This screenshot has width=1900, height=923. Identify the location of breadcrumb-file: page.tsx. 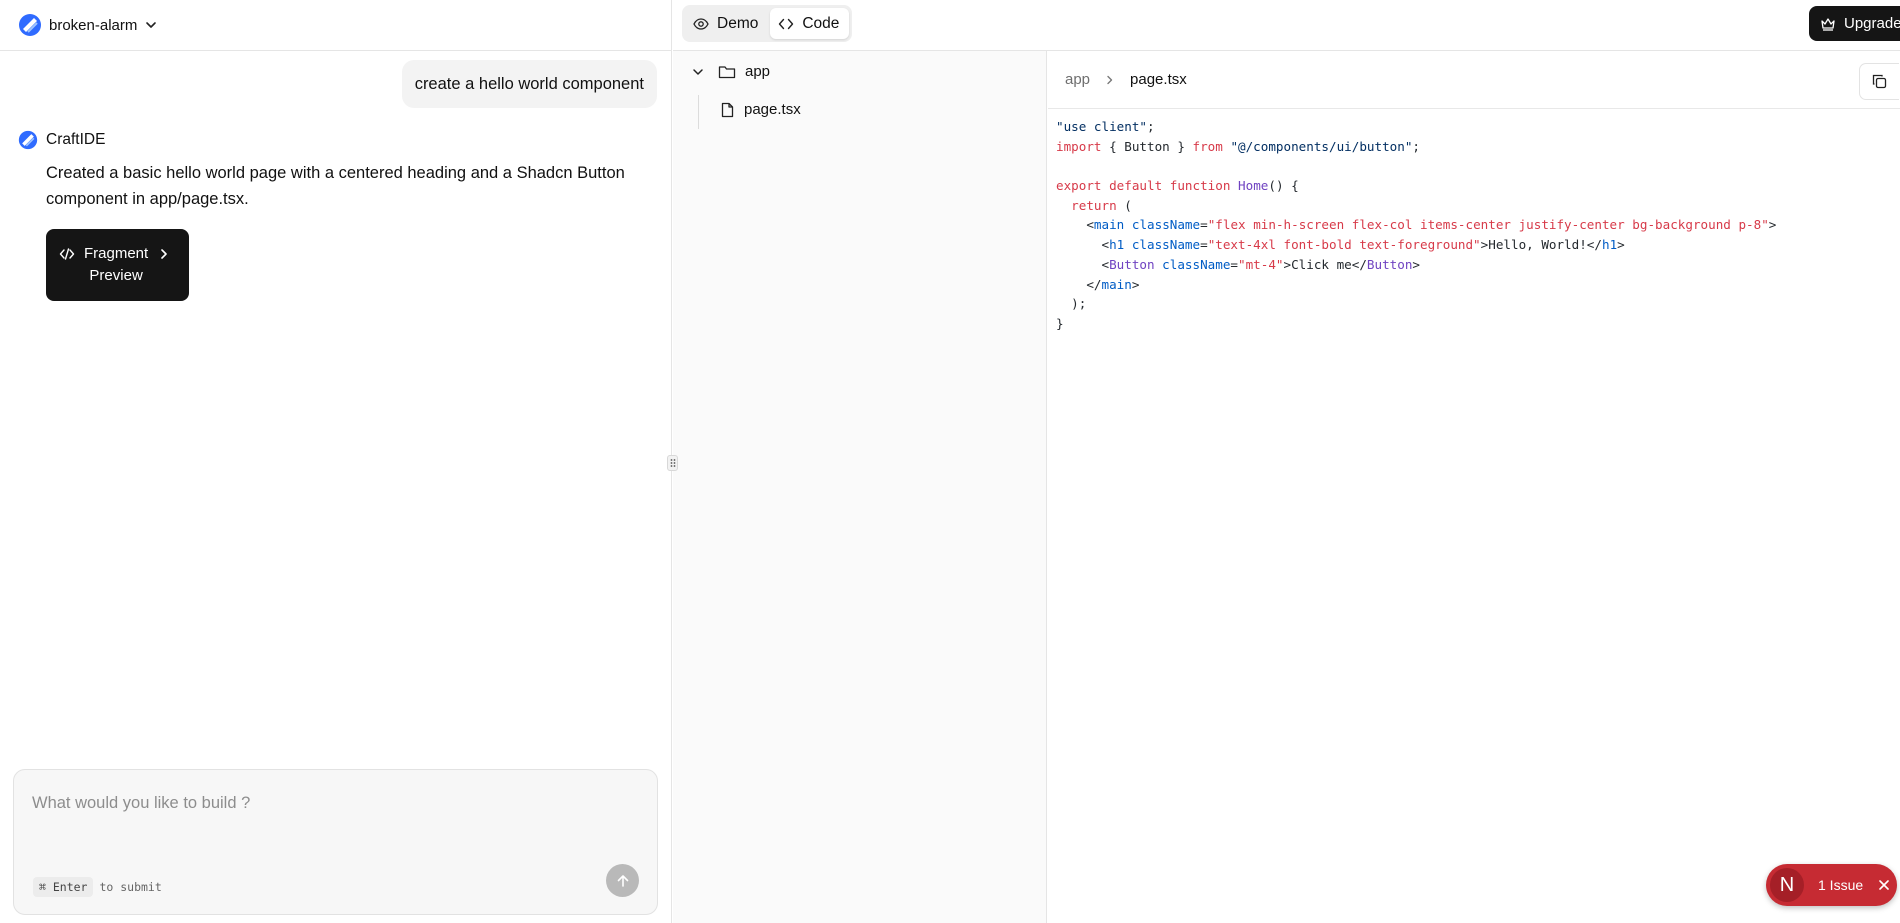
(1158, 79).